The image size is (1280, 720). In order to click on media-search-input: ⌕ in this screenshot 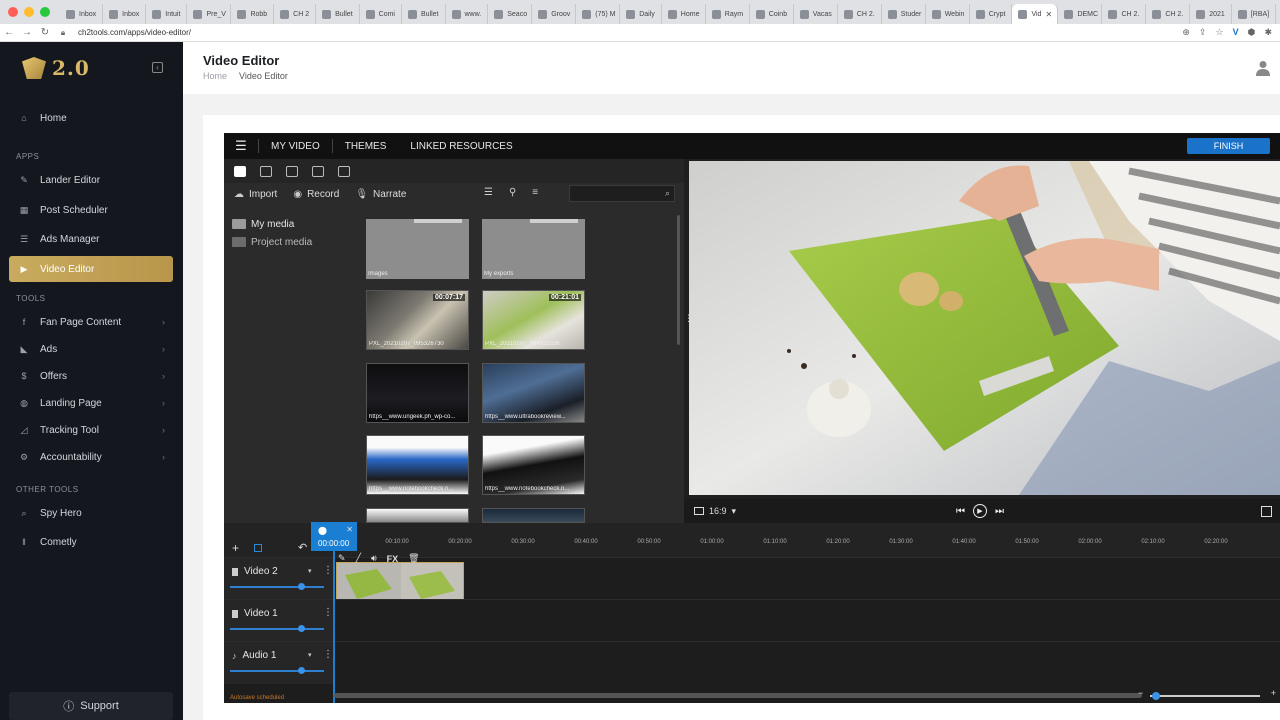, I will do `click(622, 193)`.